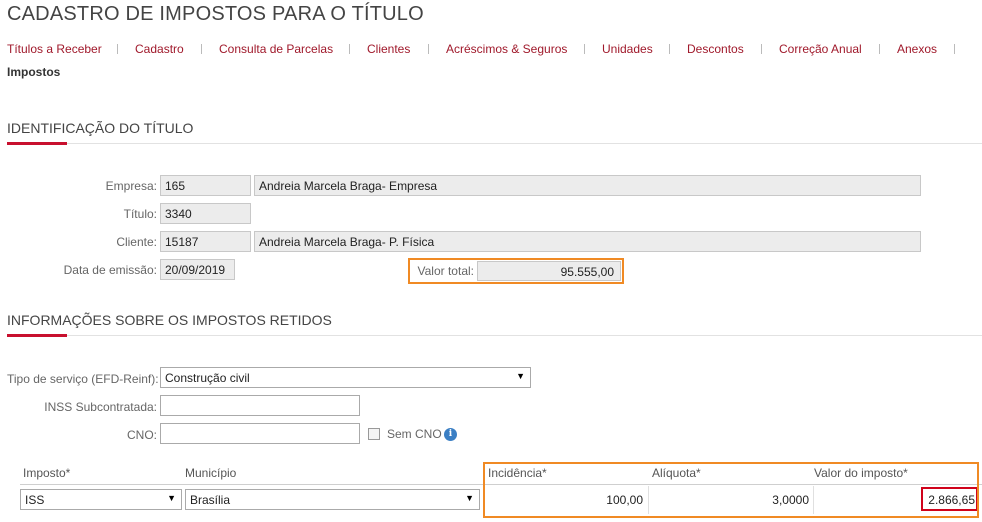  I want to click on tipo-servico-label: Tipo de serviço (EFD-Reinf):, so click(83, 379).